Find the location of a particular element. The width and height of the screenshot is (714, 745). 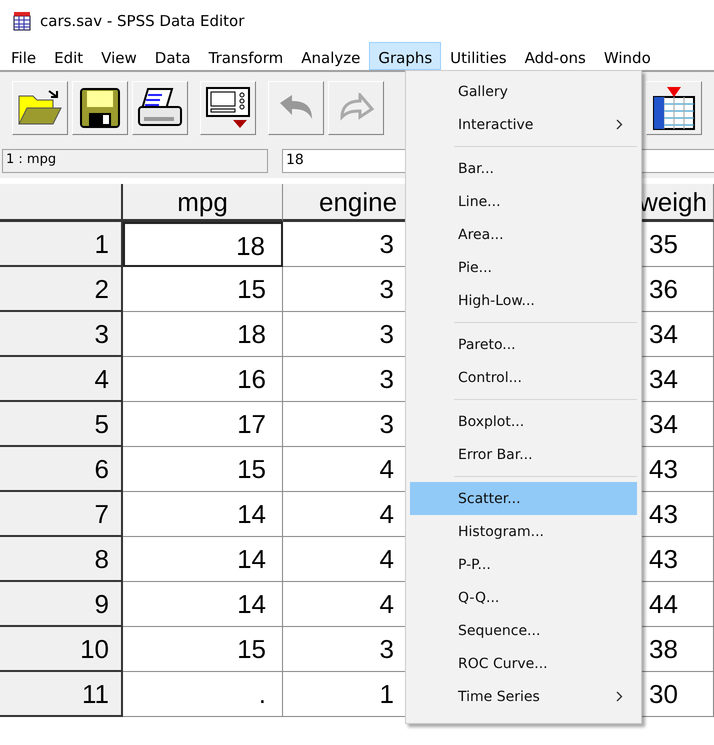

table-cell: . is located at coordinates (203, 694).